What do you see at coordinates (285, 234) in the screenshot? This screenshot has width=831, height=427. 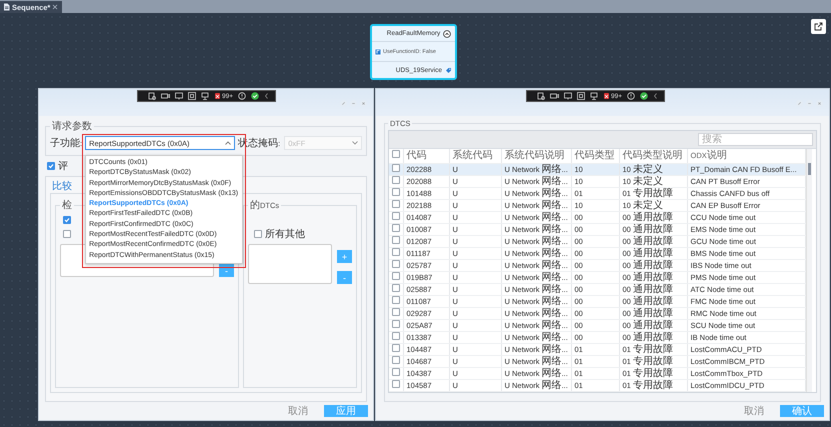 I see `checkbox-label: 所有其他` at bounding box center [285, 234].